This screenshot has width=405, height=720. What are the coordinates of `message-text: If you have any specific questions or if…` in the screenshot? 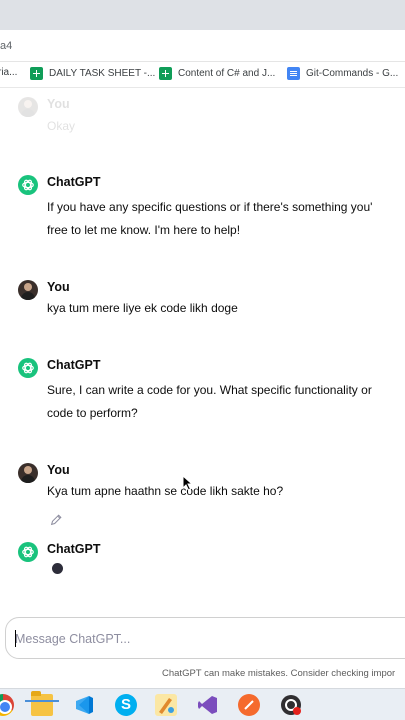 It's located at (209, 219).